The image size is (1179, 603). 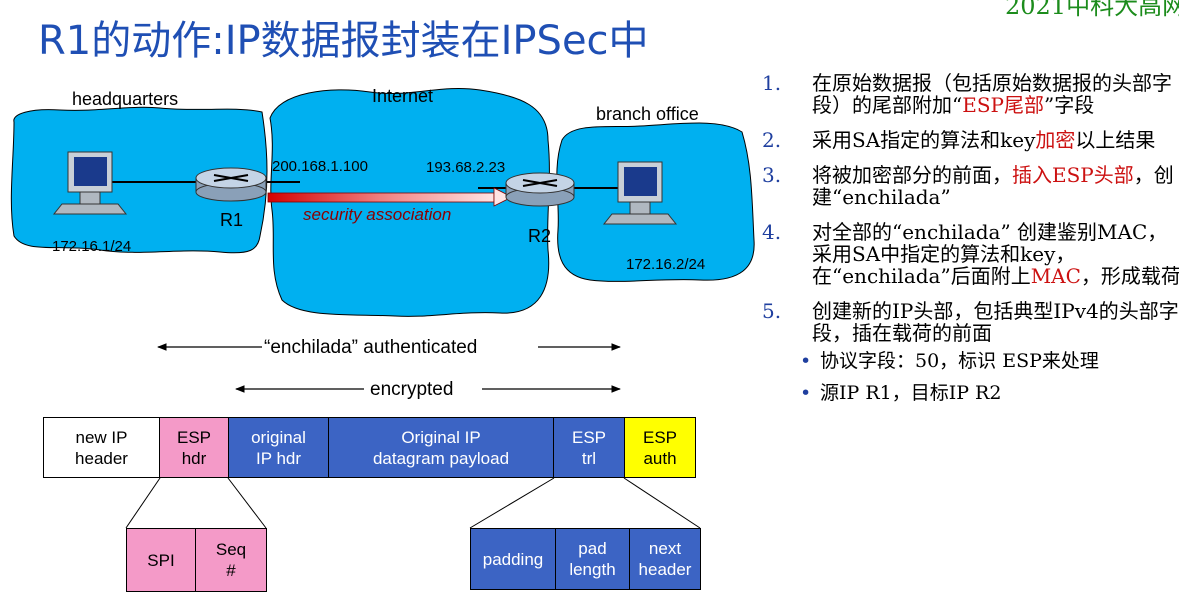 What do you see at coordinates (231, 560) in the screenshot?
I see `esp-field-seq: Seq #` at bounding box center [231, 560].